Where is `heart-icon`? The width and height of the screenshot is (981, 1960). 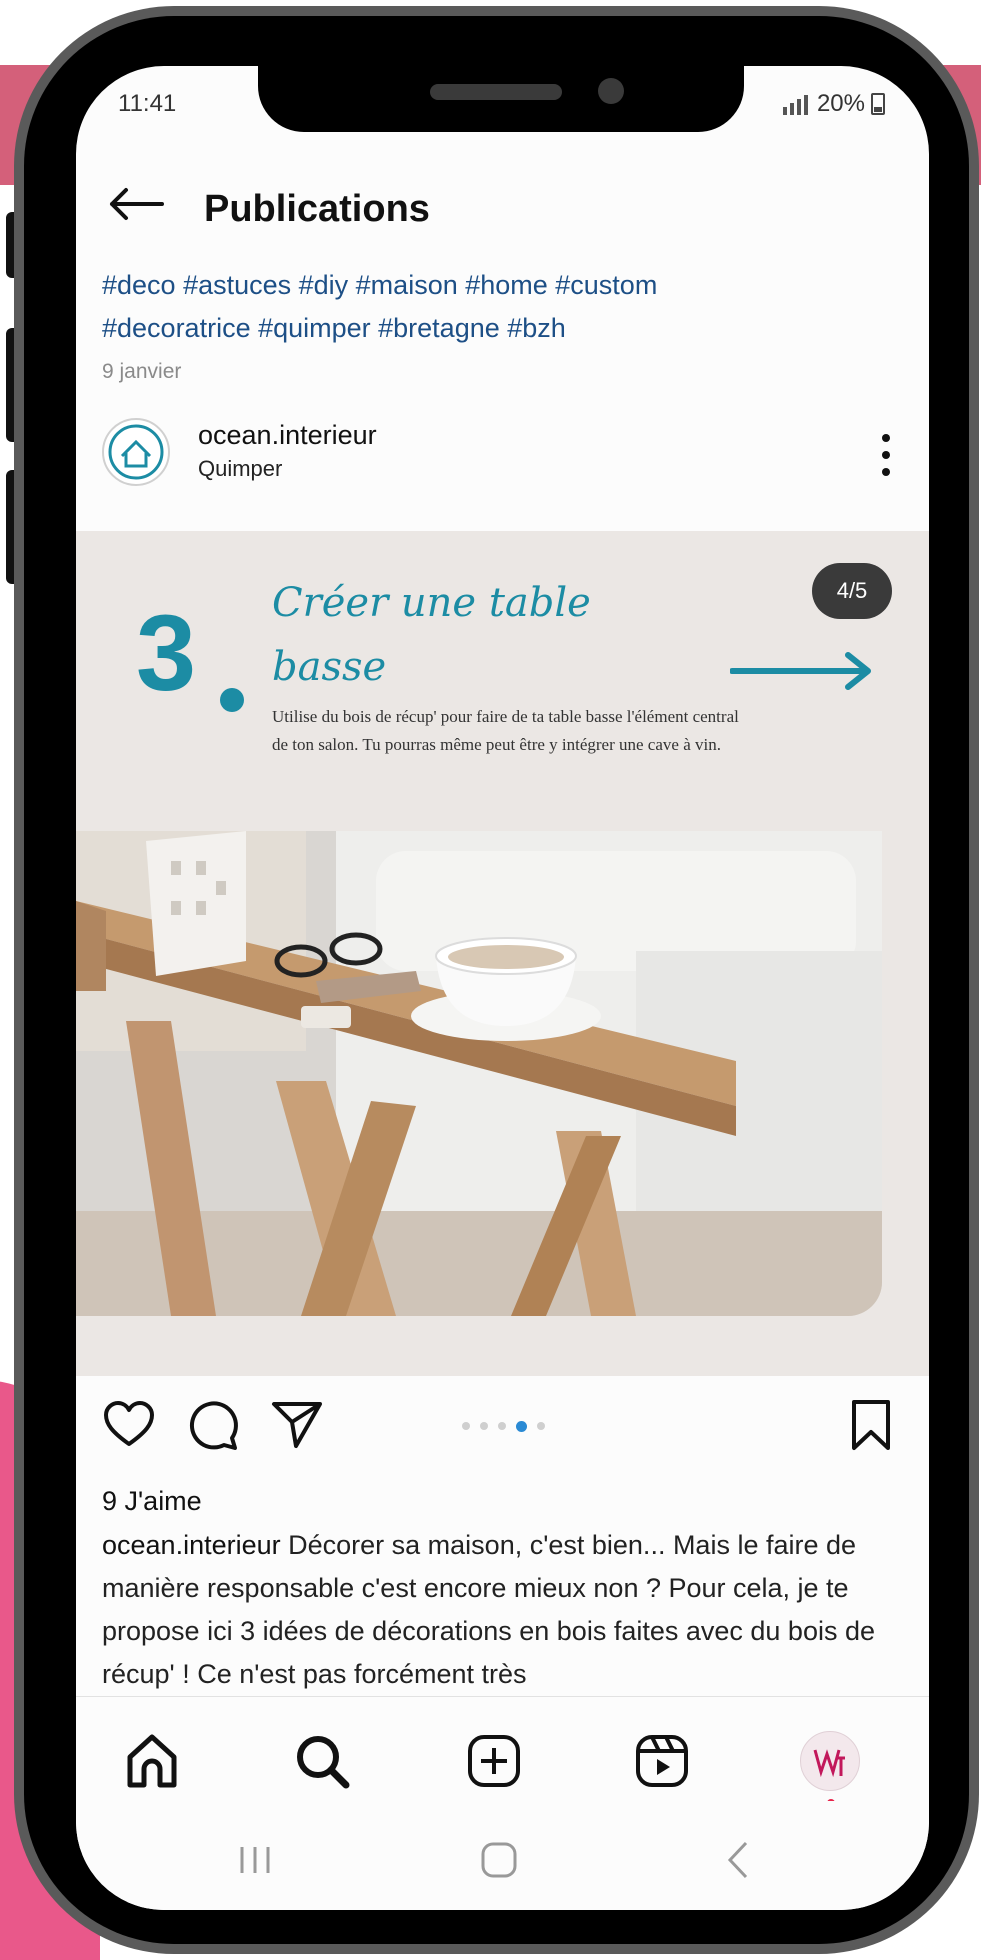
heart-icon is located at coordinates (129, 1425).